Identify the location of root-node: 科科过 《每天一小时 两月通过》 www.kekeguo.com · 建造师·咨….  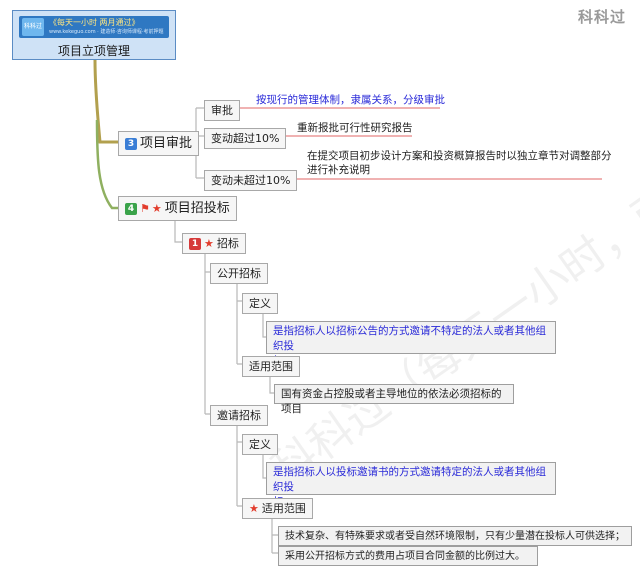
(94, 35).